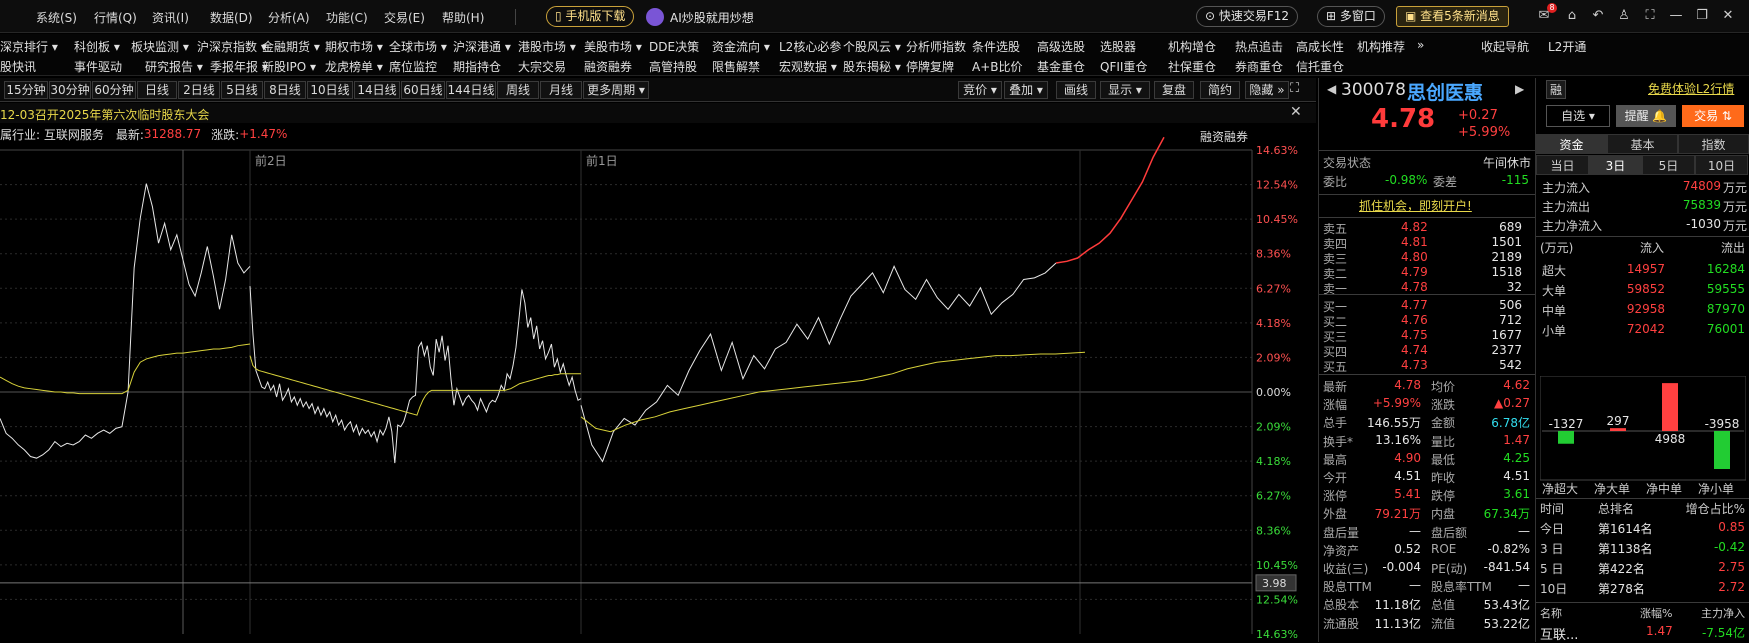  What do you see at coordinates (477, 66) in the screenshot?
I see `nav-item-row2-7: 期指持仓` at bounding box center [477, 66].